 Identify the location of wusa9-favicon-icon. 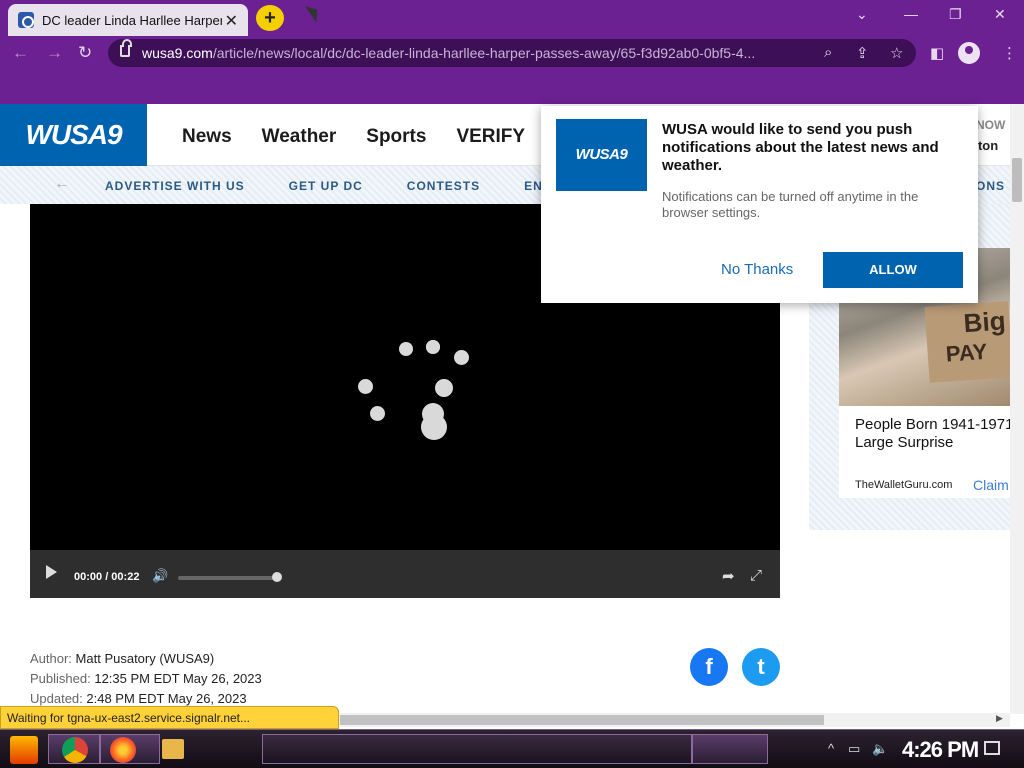
(26, 20).